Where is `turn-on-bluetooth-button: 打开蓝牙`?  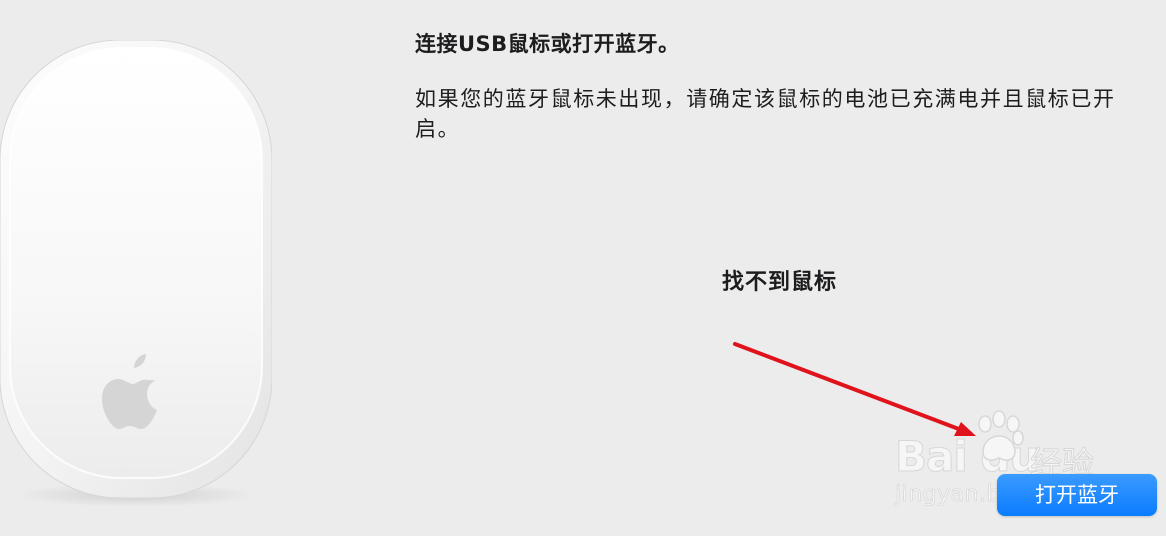
turn-on-bluetooth-button: 打开蓝牙 is located at coordinates (1077, 495).